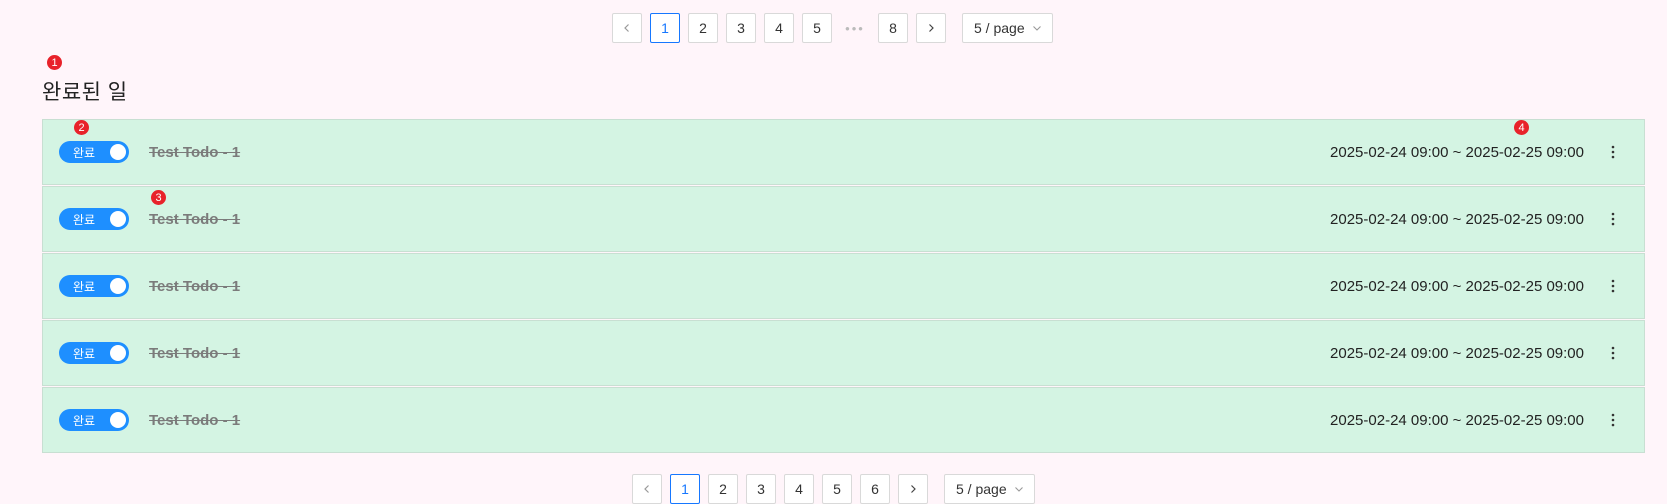 The width and height of the screenshot is (1667, 504). What do you see at coordinates (1521, 127) in the screenshot?
I see `annotation-marker-4: 4` at bounding box center [1521, 127].